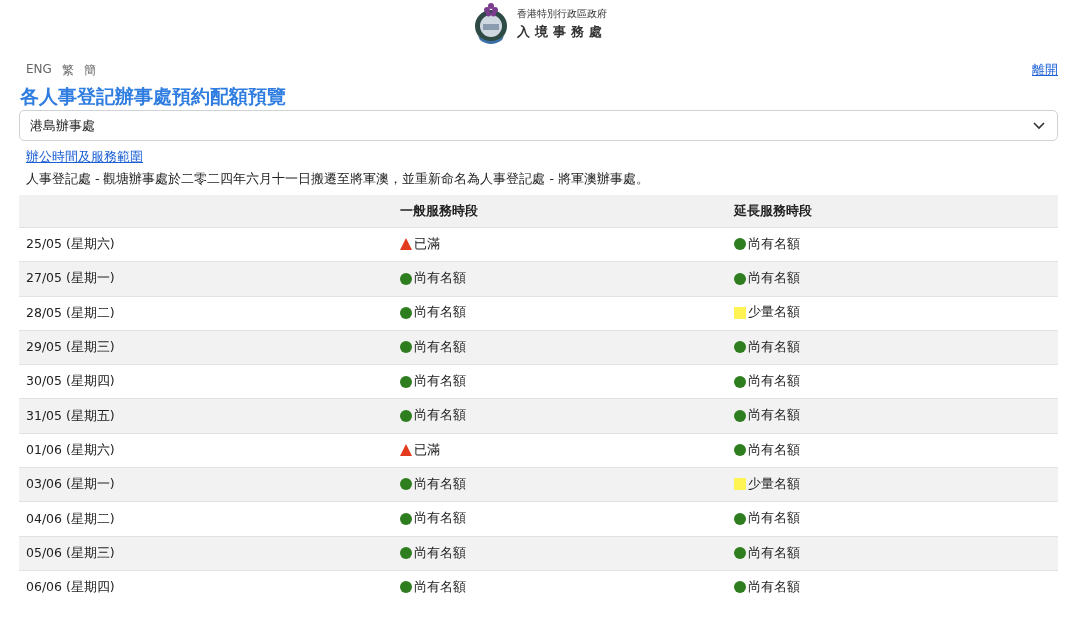  What do you see at coordinates (892, 211) in the screenshot?
I see `column-header: 延長服務時段` at bounding box center [892, 211].